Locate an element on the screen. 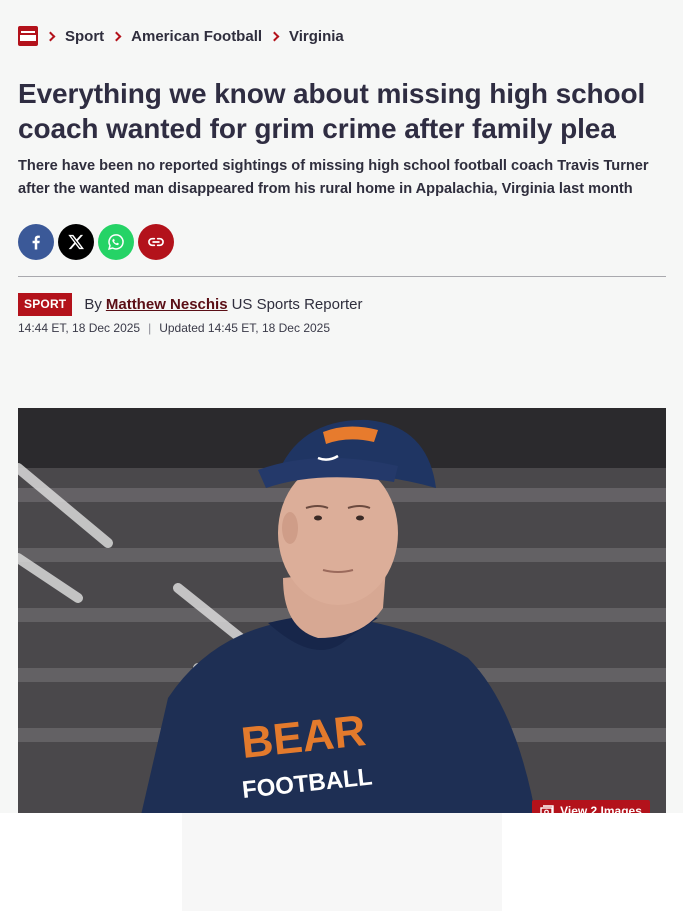  share-bar is located at coordinates (96, 242).